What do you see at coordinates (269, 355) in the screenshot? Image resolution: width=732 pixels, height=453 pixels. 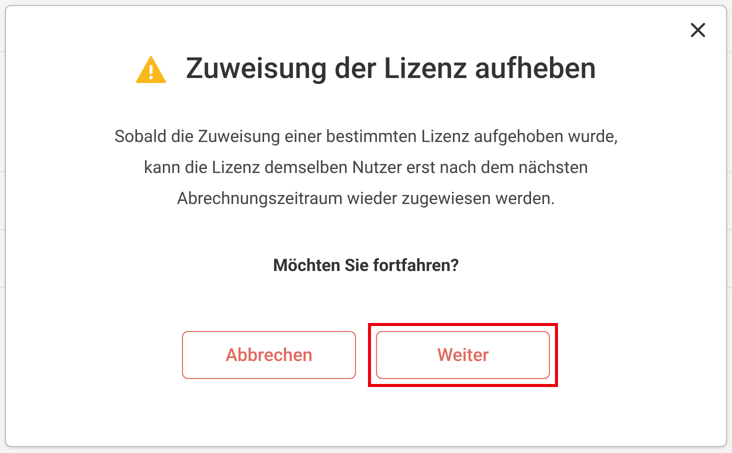 I see `dialog-button: Abbrechen` at bounding box center [269, 355].